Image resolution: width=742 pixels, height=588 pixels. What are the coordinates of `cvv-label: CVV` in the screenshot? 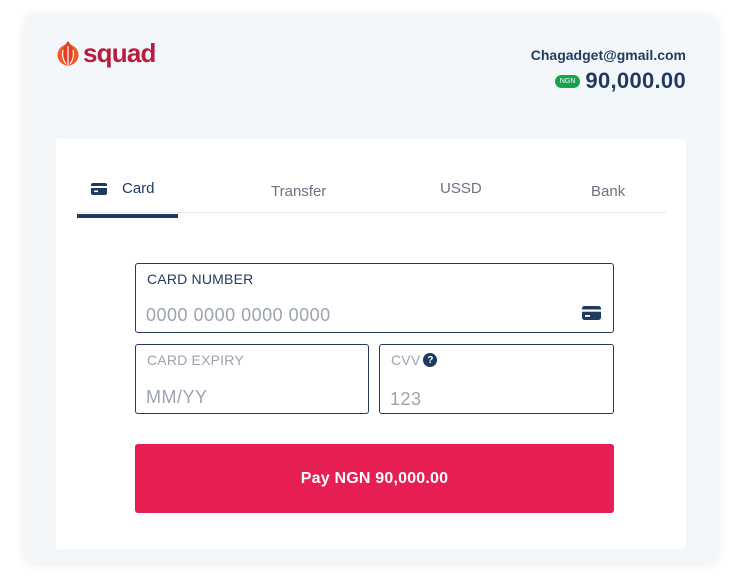 It's located at (406, 360).